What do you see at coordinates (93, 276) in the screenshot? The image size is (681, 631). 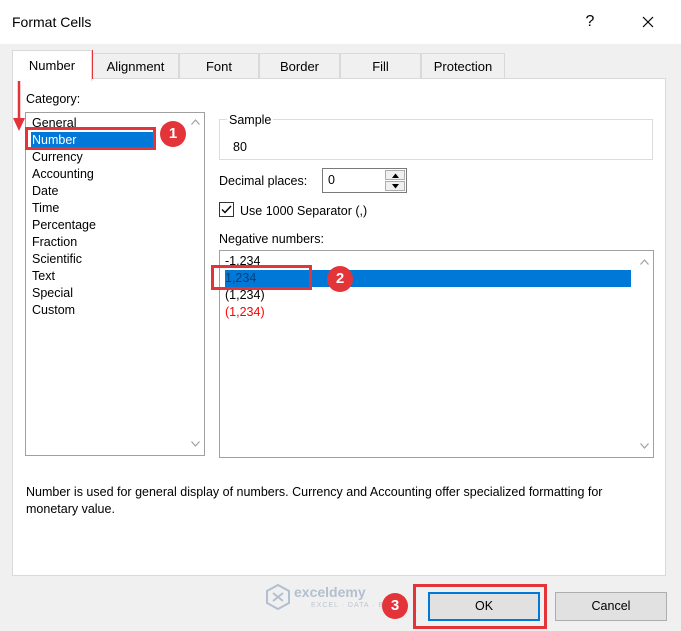 I see `category-item-text: Text` at bounding box center [93, 276].